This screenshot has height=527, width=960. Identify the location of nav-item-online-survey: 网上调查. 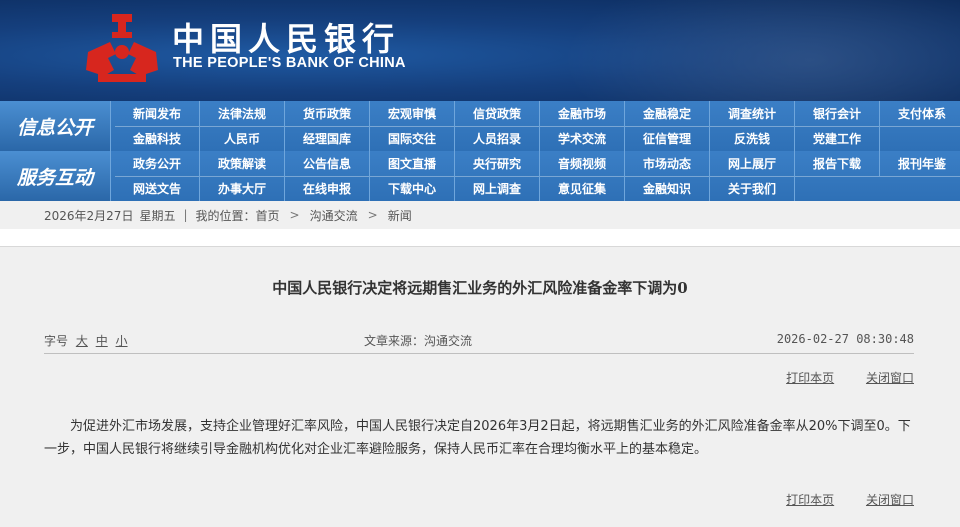
(497, 188).